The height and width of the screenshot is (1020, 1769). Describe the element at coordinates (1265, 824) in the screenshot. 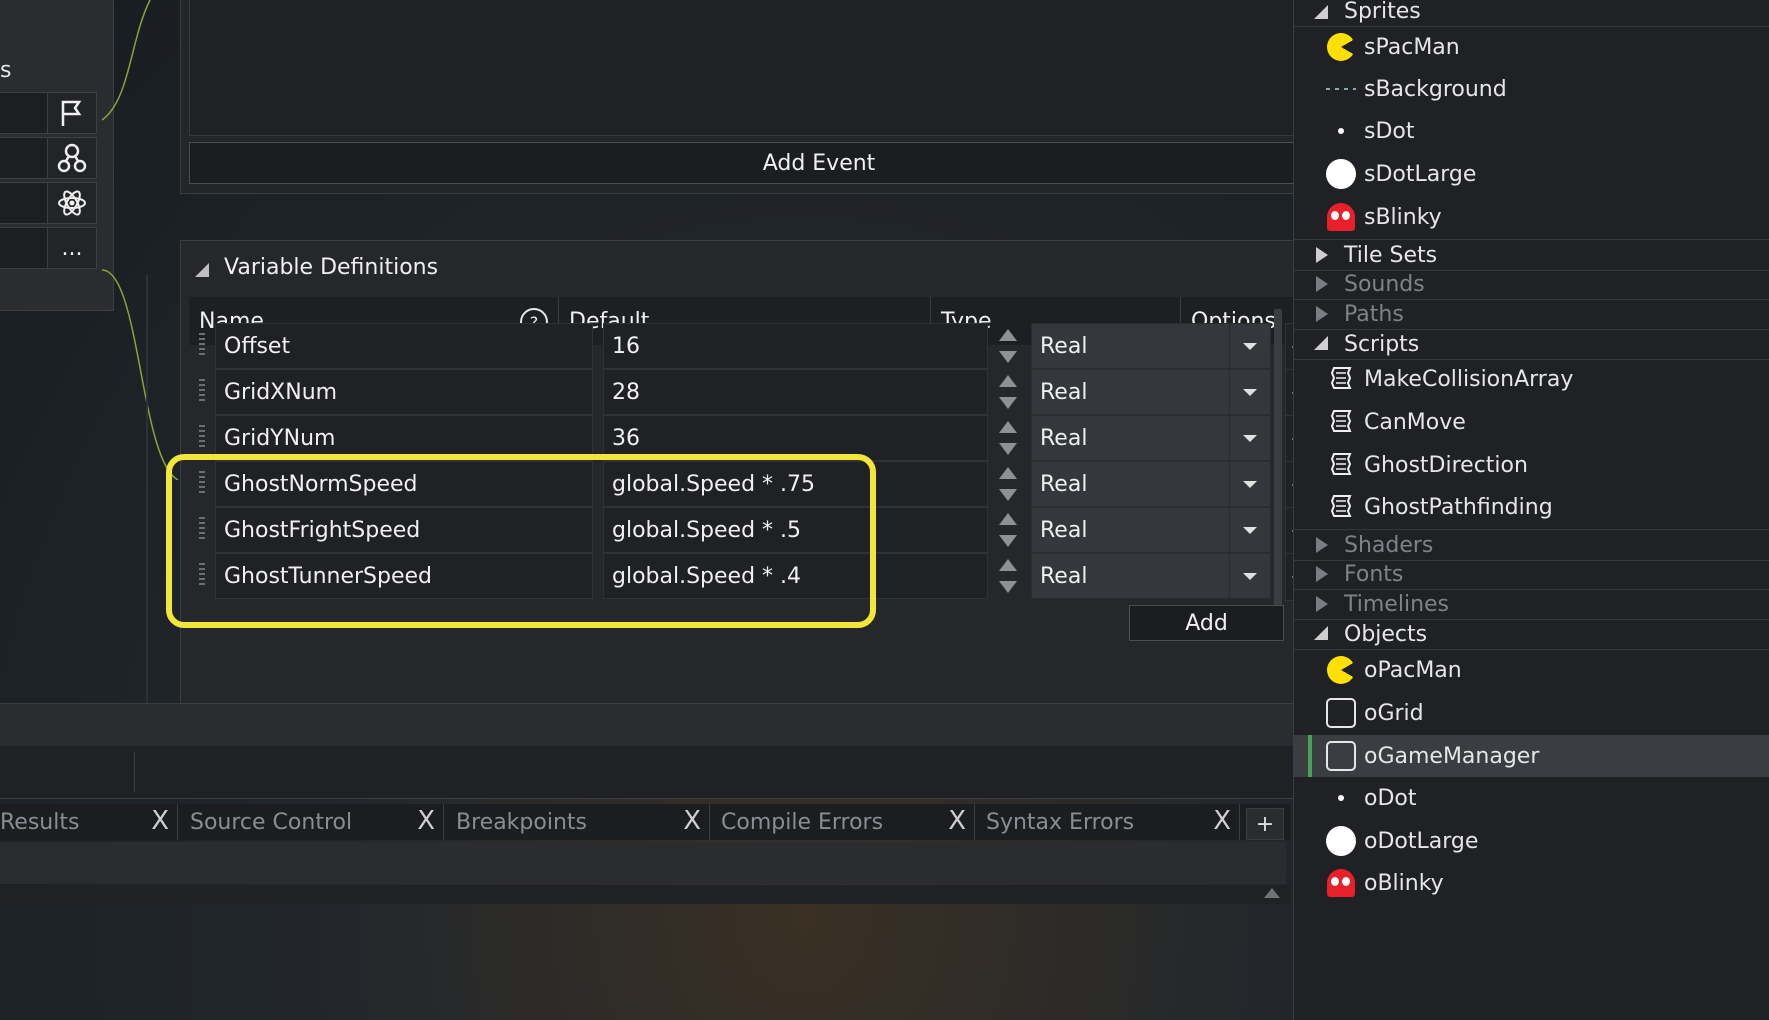

I see `add-tab-button: +` at that location.